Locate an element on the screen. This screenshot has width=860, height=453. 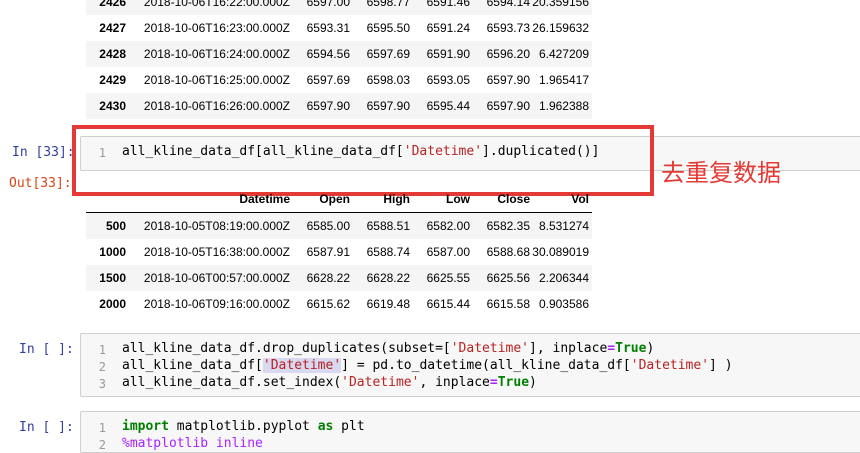
row-index: 1500 is located at coordinates (112, 278).